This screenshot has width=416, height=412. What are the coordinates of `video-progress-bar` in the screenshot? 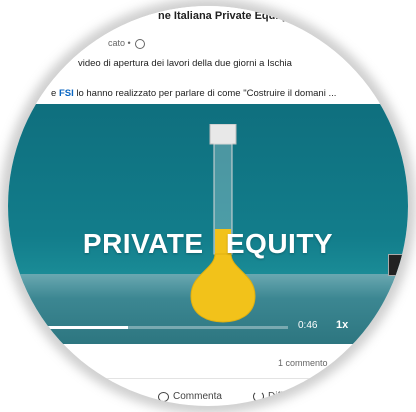 It's located at (148, 327).